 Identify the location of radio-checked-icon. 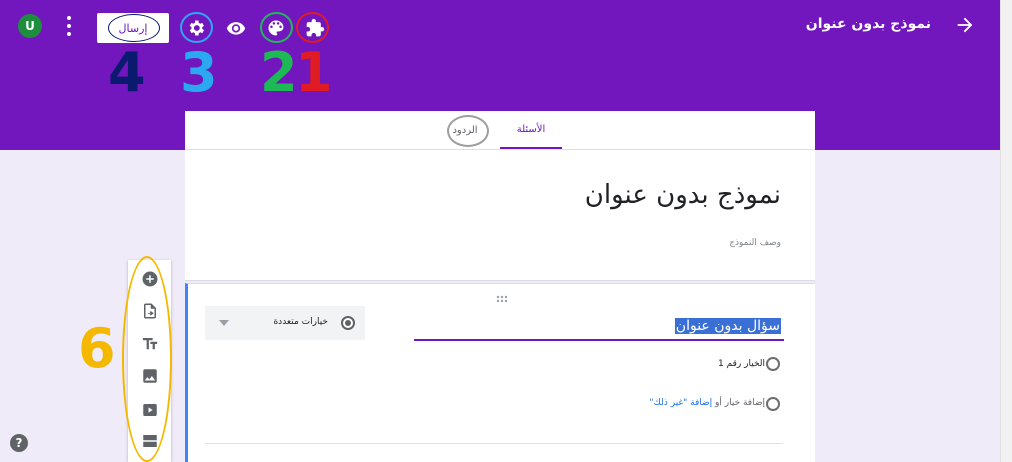
(348, 323).